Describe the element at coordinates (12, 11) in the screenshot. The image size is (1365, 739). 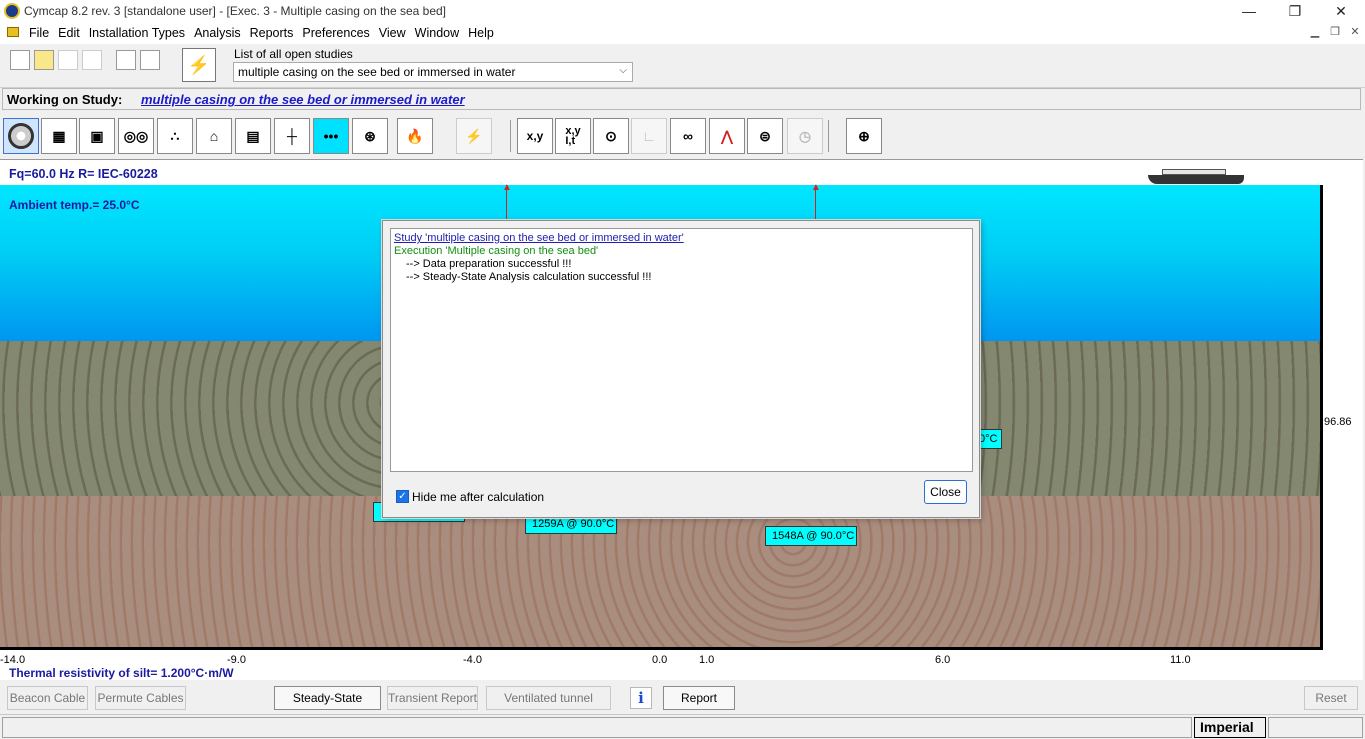
I see `app-icon` at that location.